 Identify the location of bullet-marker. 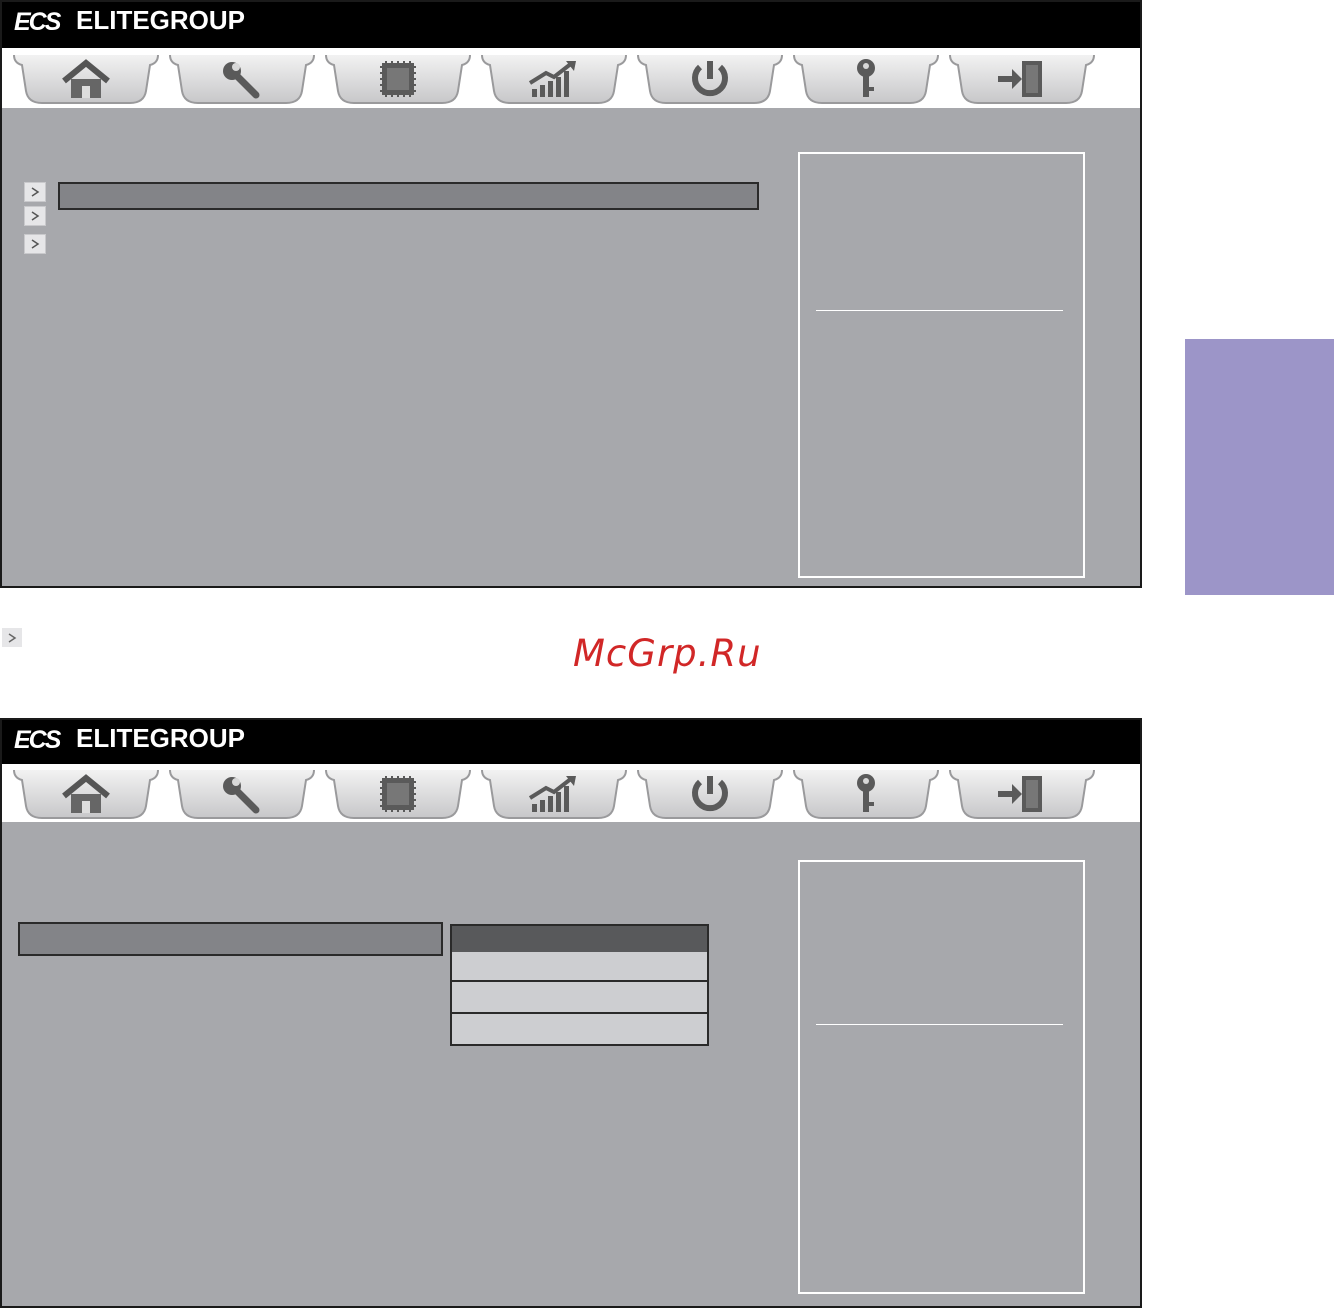
(12, 637).